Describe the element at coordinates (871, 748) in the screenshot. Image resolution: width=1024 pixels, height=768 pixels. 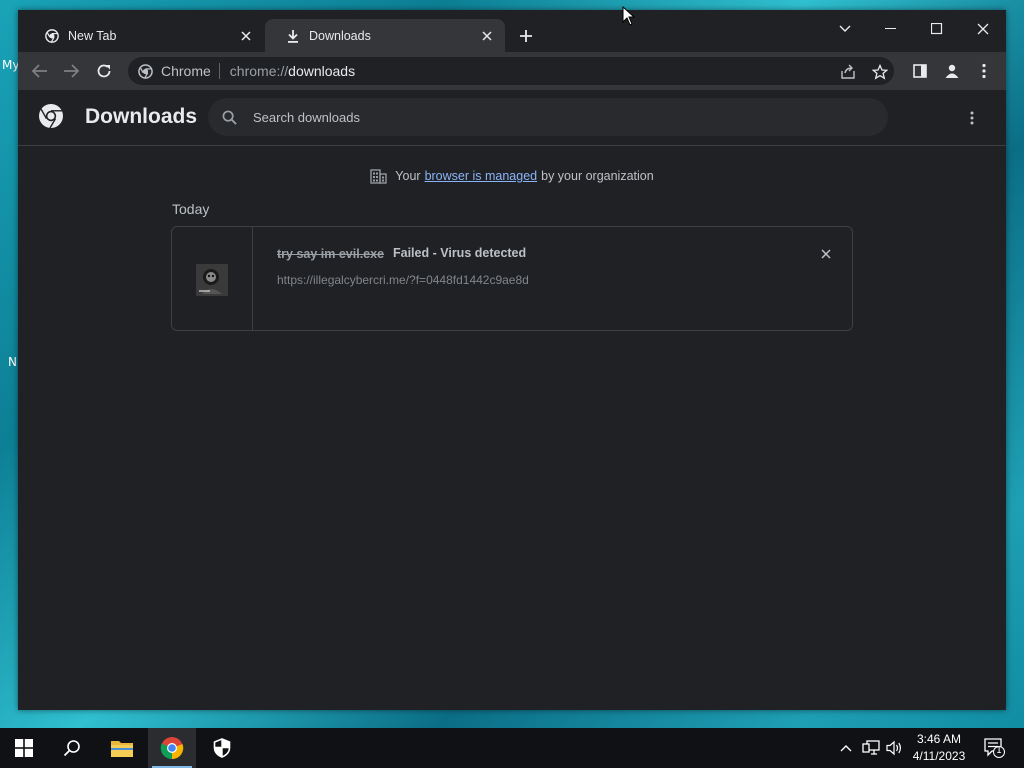
I see `network-icon` at that location.